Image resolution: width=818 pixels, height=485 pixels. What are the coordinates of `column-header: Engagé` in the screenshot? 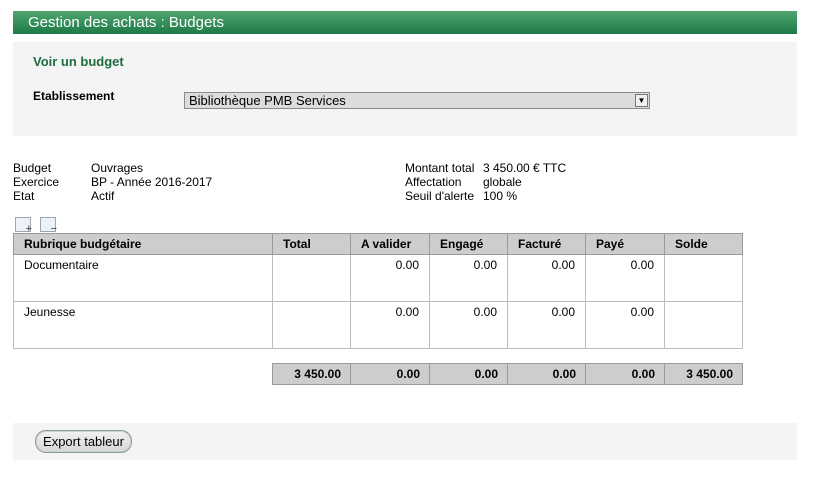 It's located at (468, 244).